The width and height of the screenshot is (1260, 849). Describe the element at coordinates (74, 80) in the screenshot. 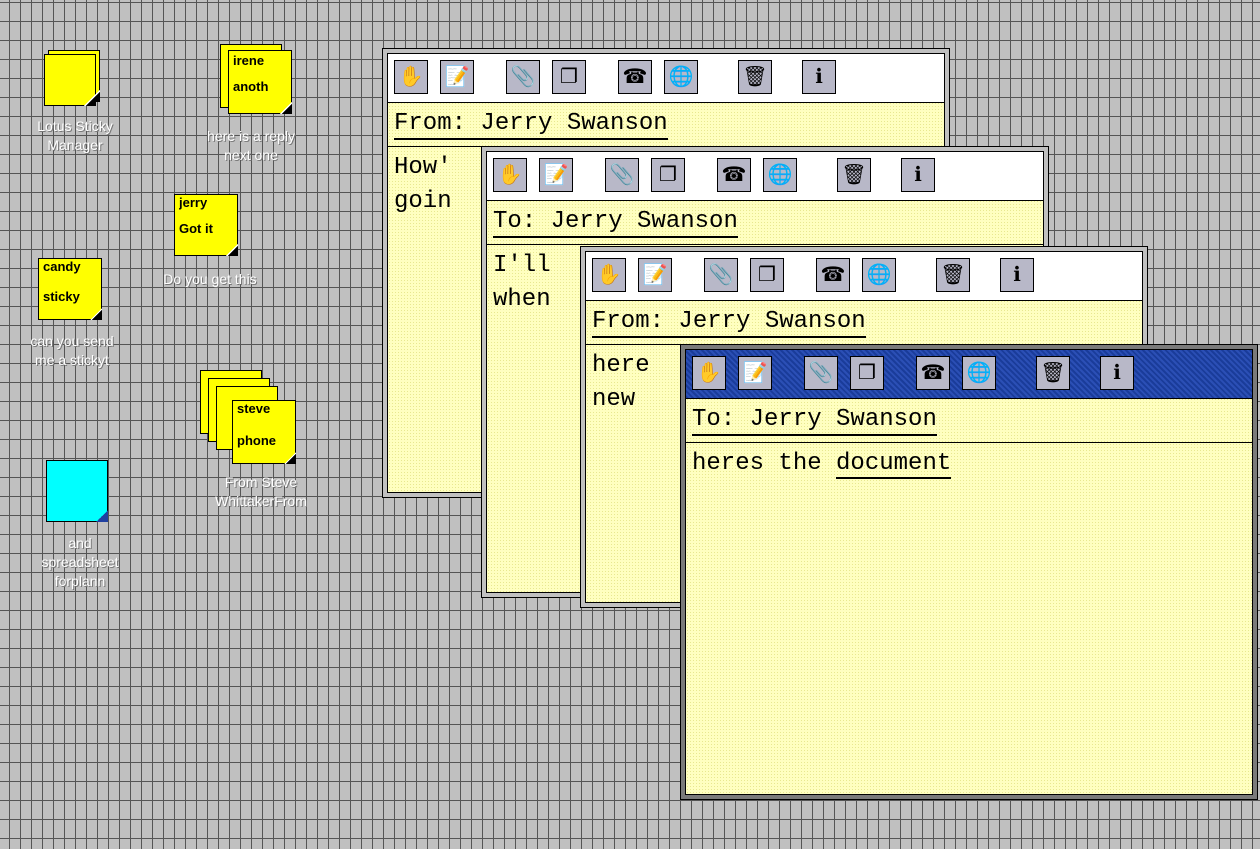

I see `lotus-sticky-manager-icon` at that location.